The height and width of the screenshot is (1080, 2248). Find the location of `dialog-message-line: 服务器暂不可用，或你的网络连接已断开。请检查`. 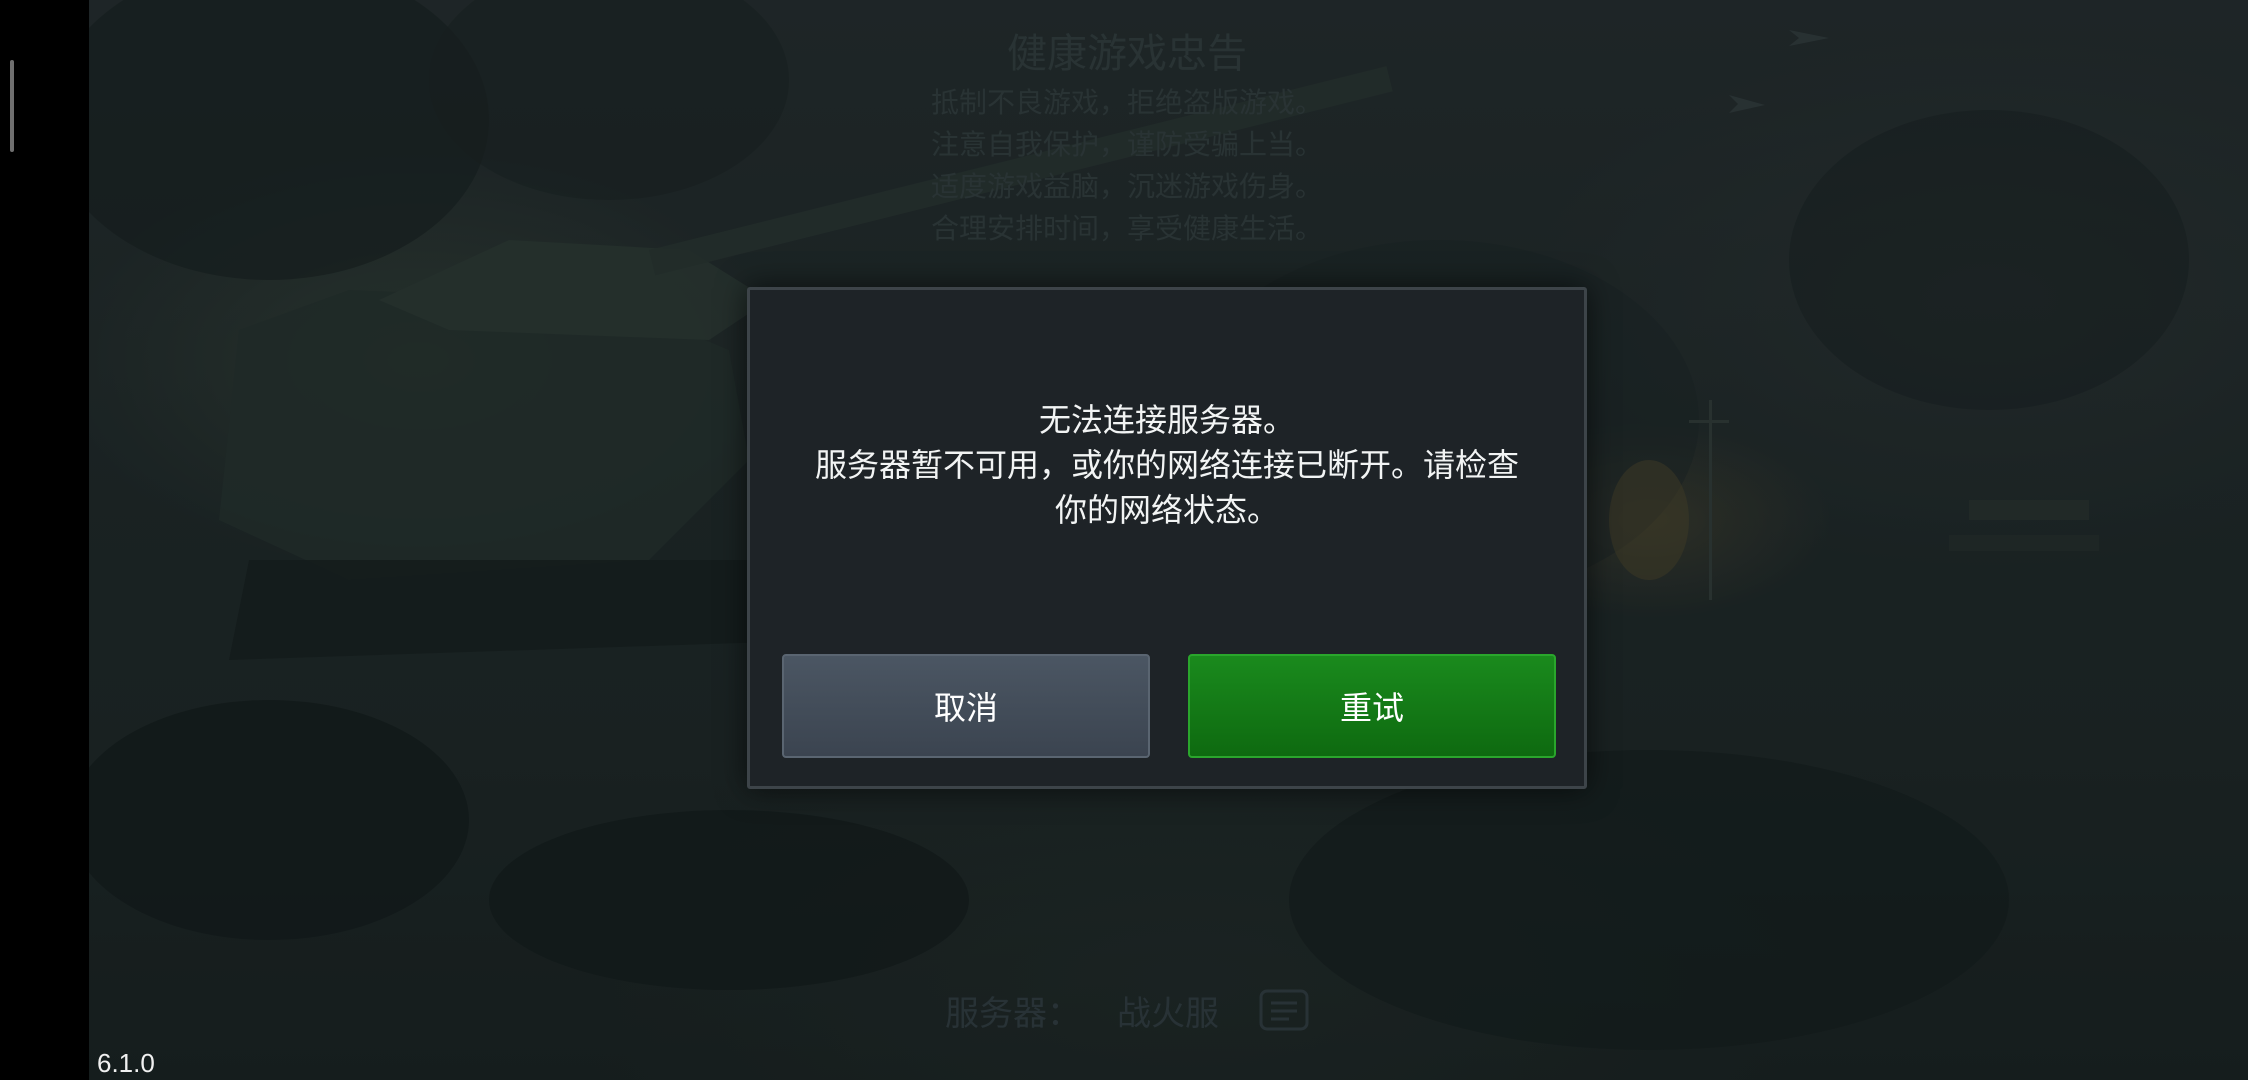

dialog-message-line: 服务器暂不可用，或你的网络连接已断开。请检查 is located at coordinates (1166, 465).